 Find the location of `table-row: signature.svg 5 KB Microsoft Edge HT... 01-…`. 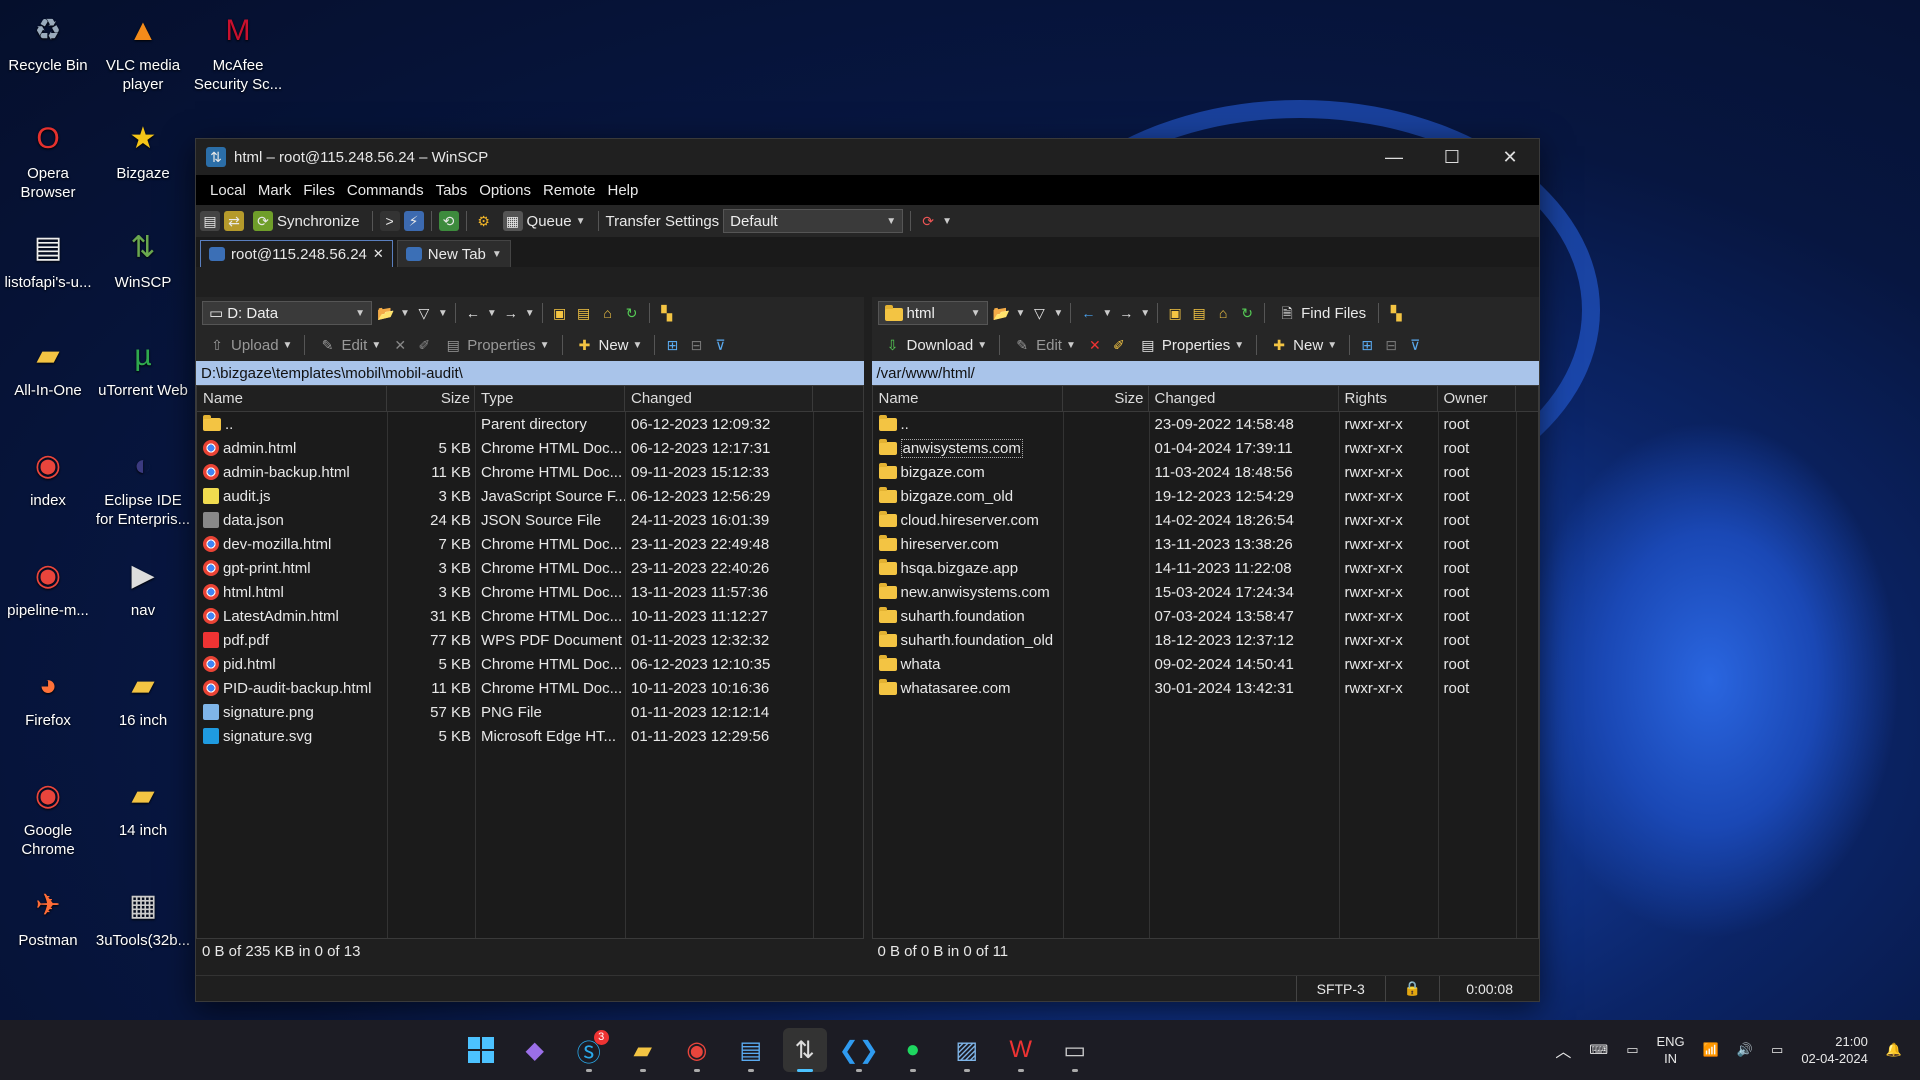

table-row: signature.svg 5 KB Microsoft Edge HT... 01-… is located at coordinates (530, 736).